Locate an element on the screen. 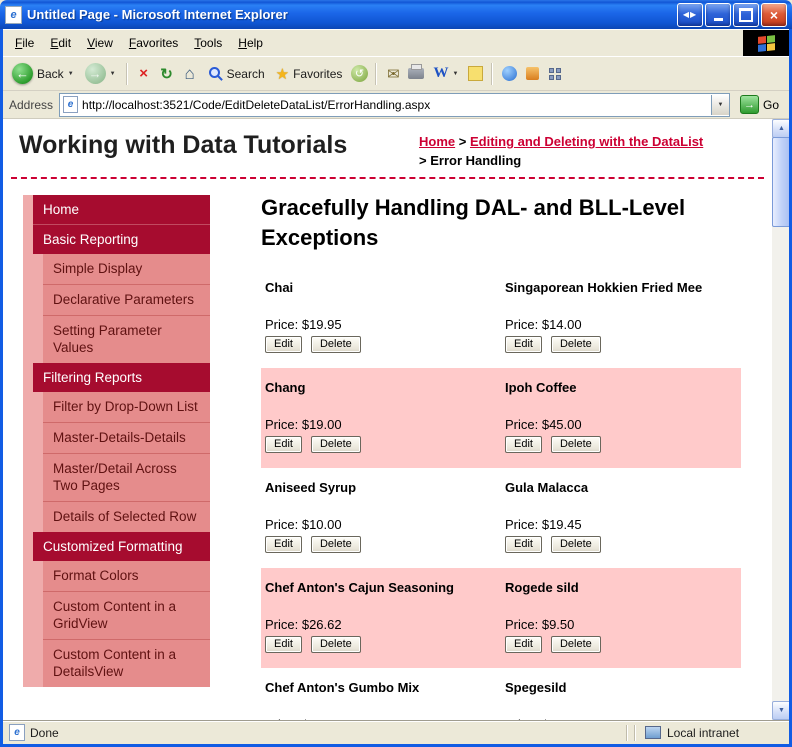  product-name: Chang is located at coordinates (285, 388).